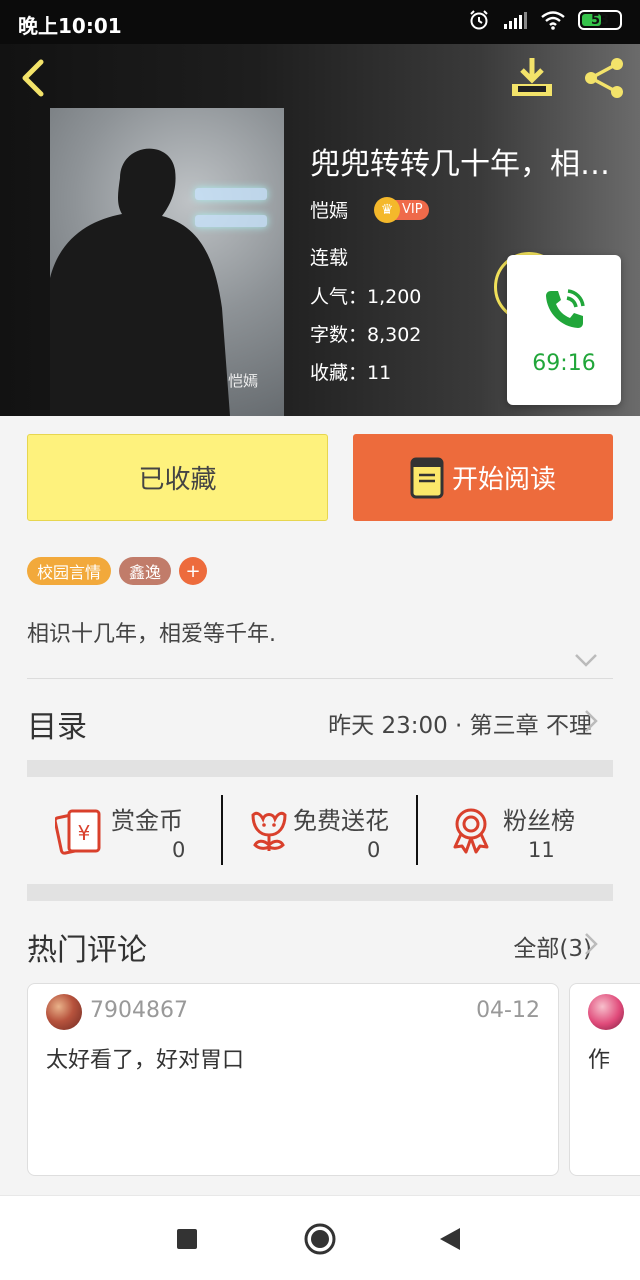  I want to click on system-nav-bar, so click(320, 1237).